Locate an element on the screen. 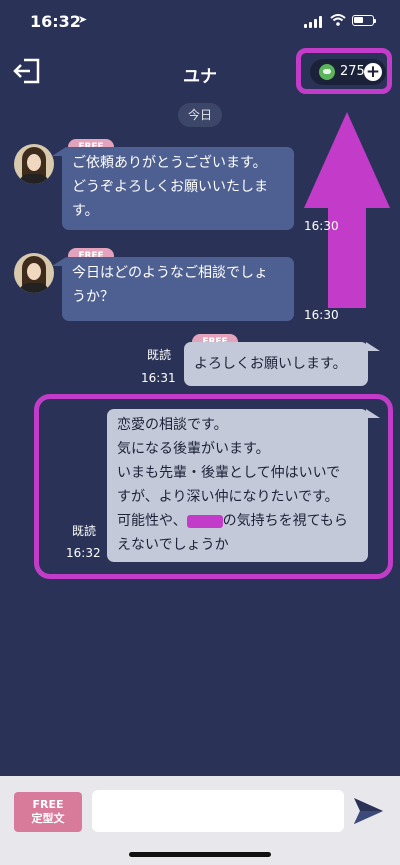 Image resolution: width=400 pixels, height=865 pixels. add-points-button: + is located at coordinates (373, 72).